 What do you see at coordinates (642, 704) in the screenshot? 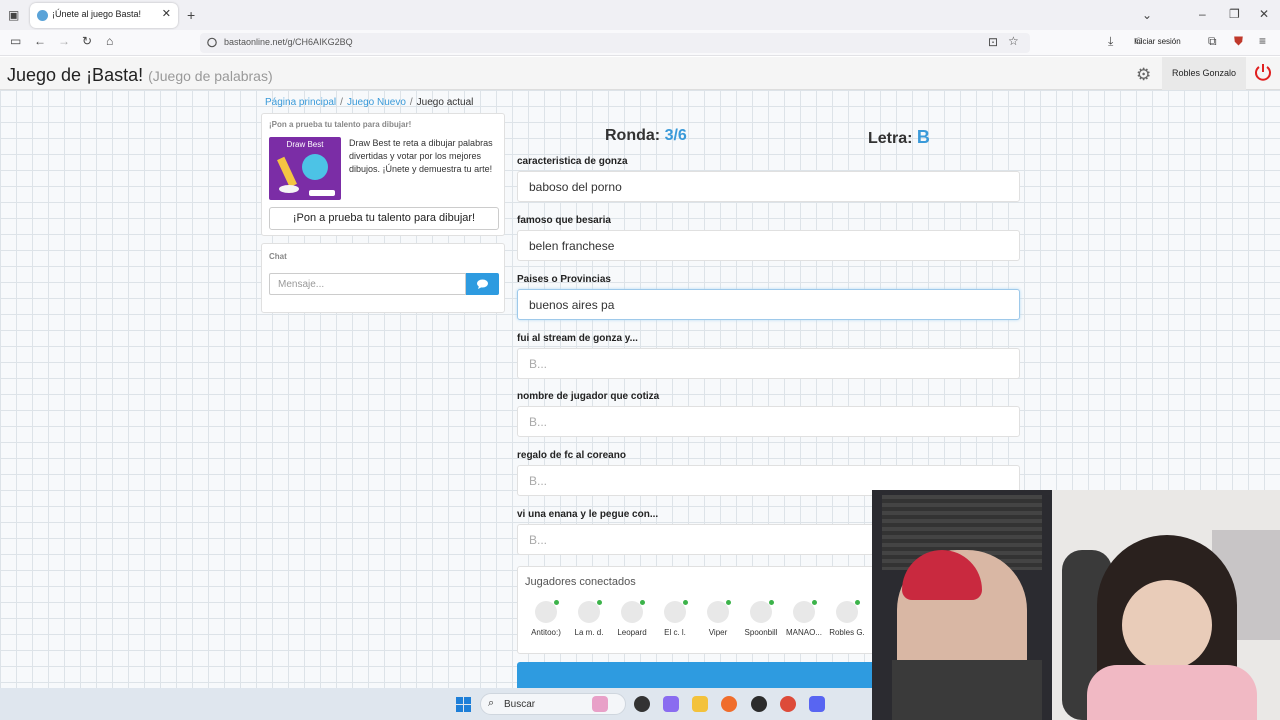
I see `g-app-icon` at bounding box center [642, 704].